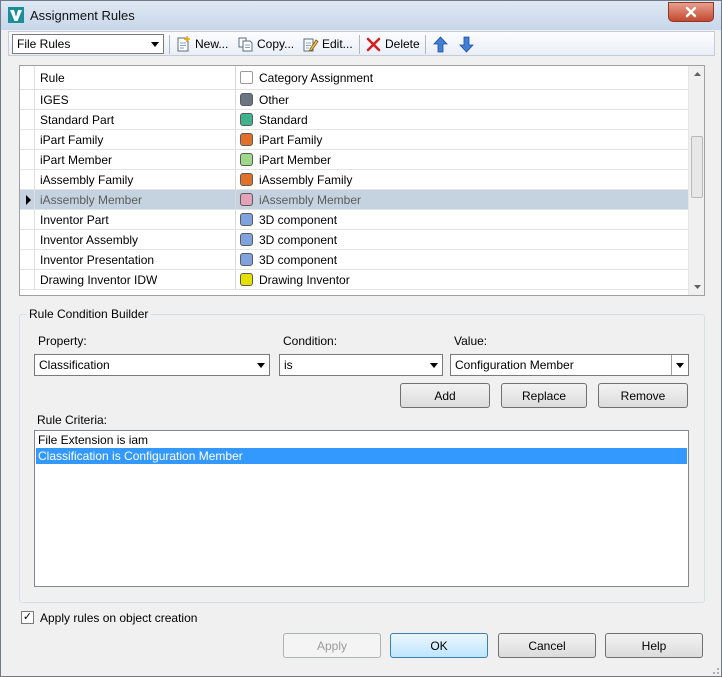 The width and height of the screenshot is (722, 677). What do you see at coordinates (316, 78) in the screenshot?
I see `column-header-category: Category Assignment` at bounding box center [316, 78].